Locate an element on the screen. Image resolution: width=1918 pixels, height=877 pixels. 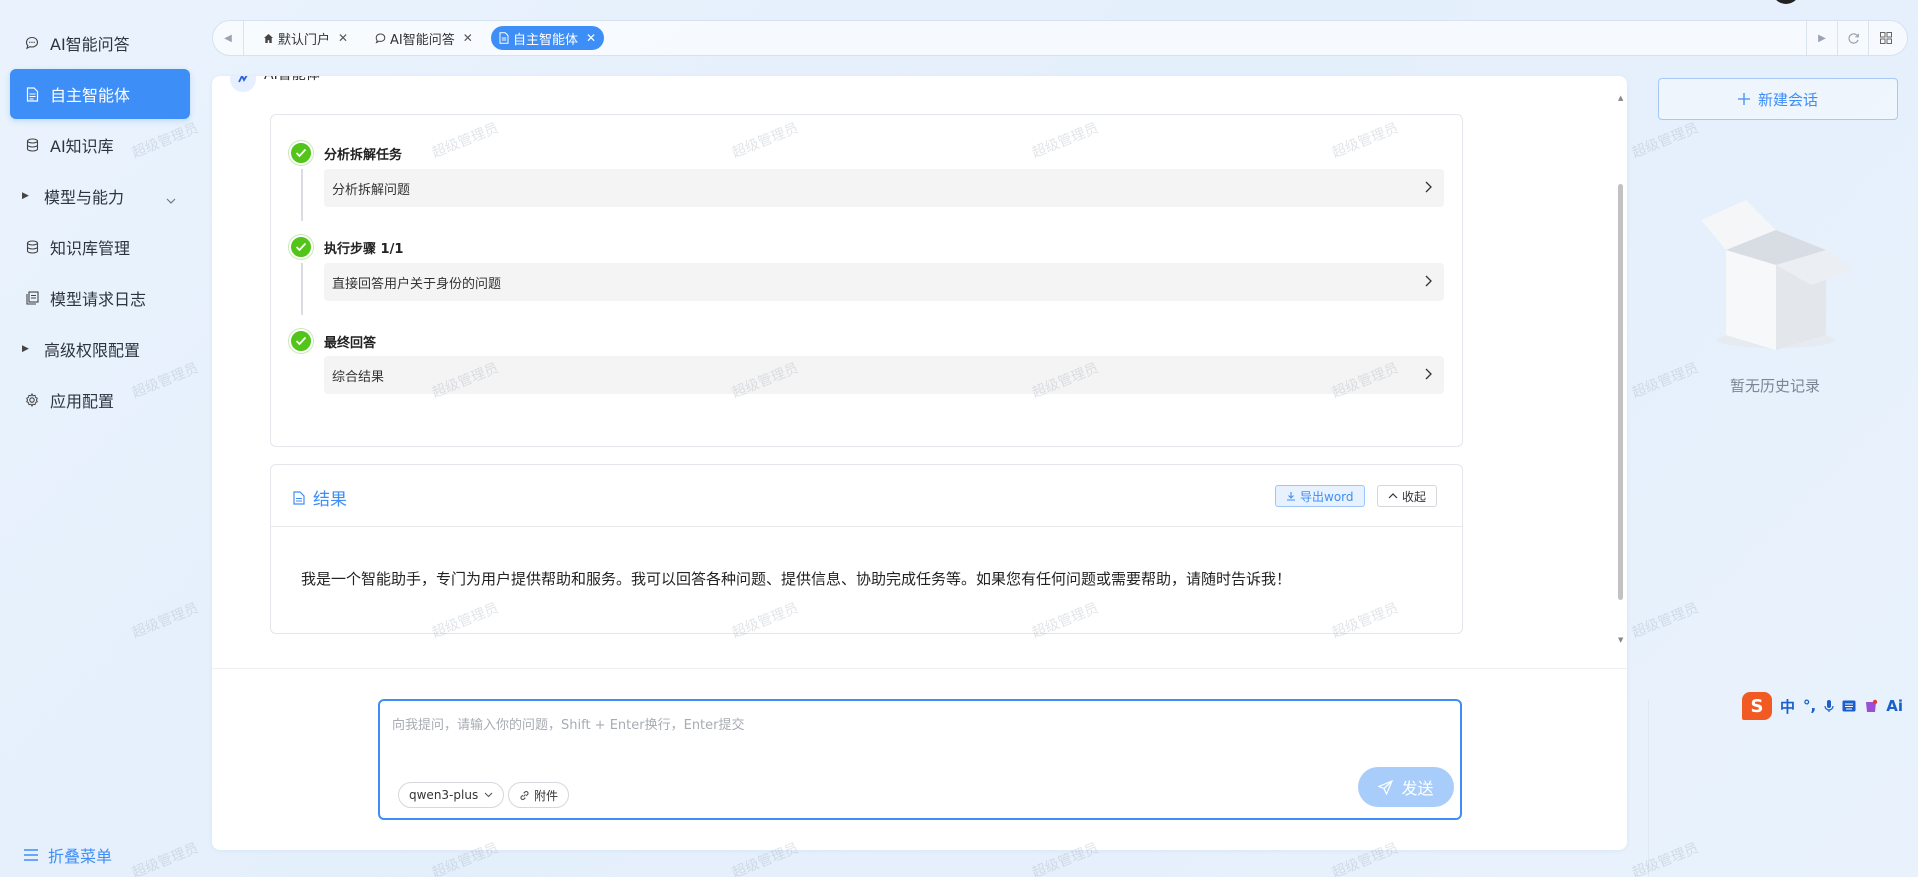
collapse-menu-label: 折叠菜单 is located at coordinates (80, 856).